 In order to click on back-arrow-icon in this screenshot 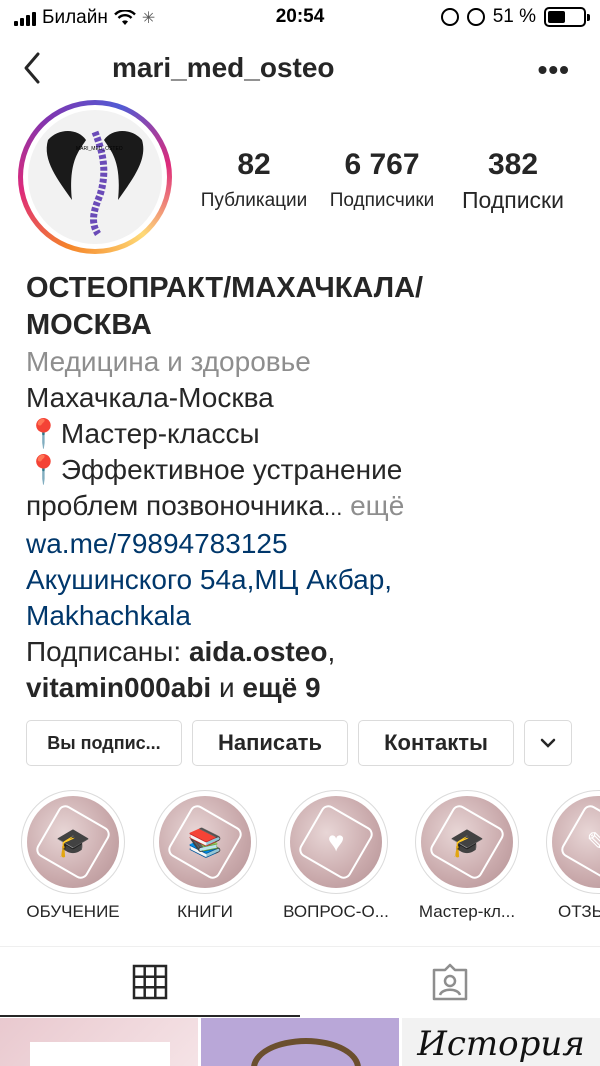, I will do `click(32, 68)`.